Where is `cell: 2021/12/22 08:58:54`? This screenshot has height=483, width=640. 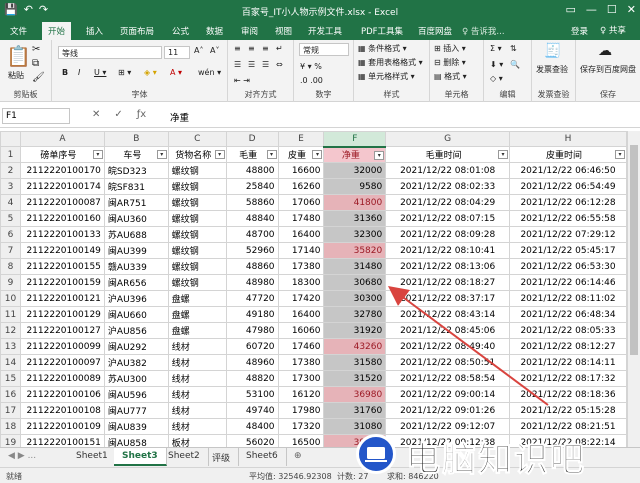 cell: 2021/12/22 08:58:54 is located at coordinates (448, 378).